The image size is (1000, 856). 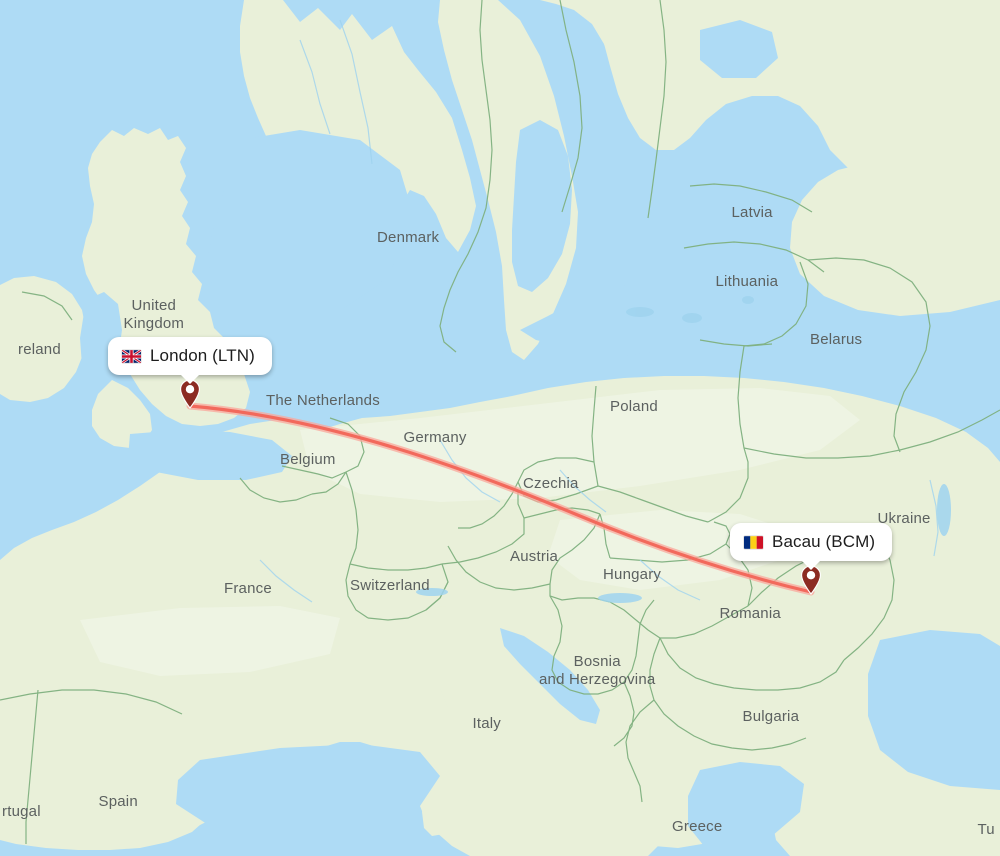 What do you see at coordinates (753, 542) in the screenshot?
I see `ro-flag-icon` at bounding box center [753, 542].